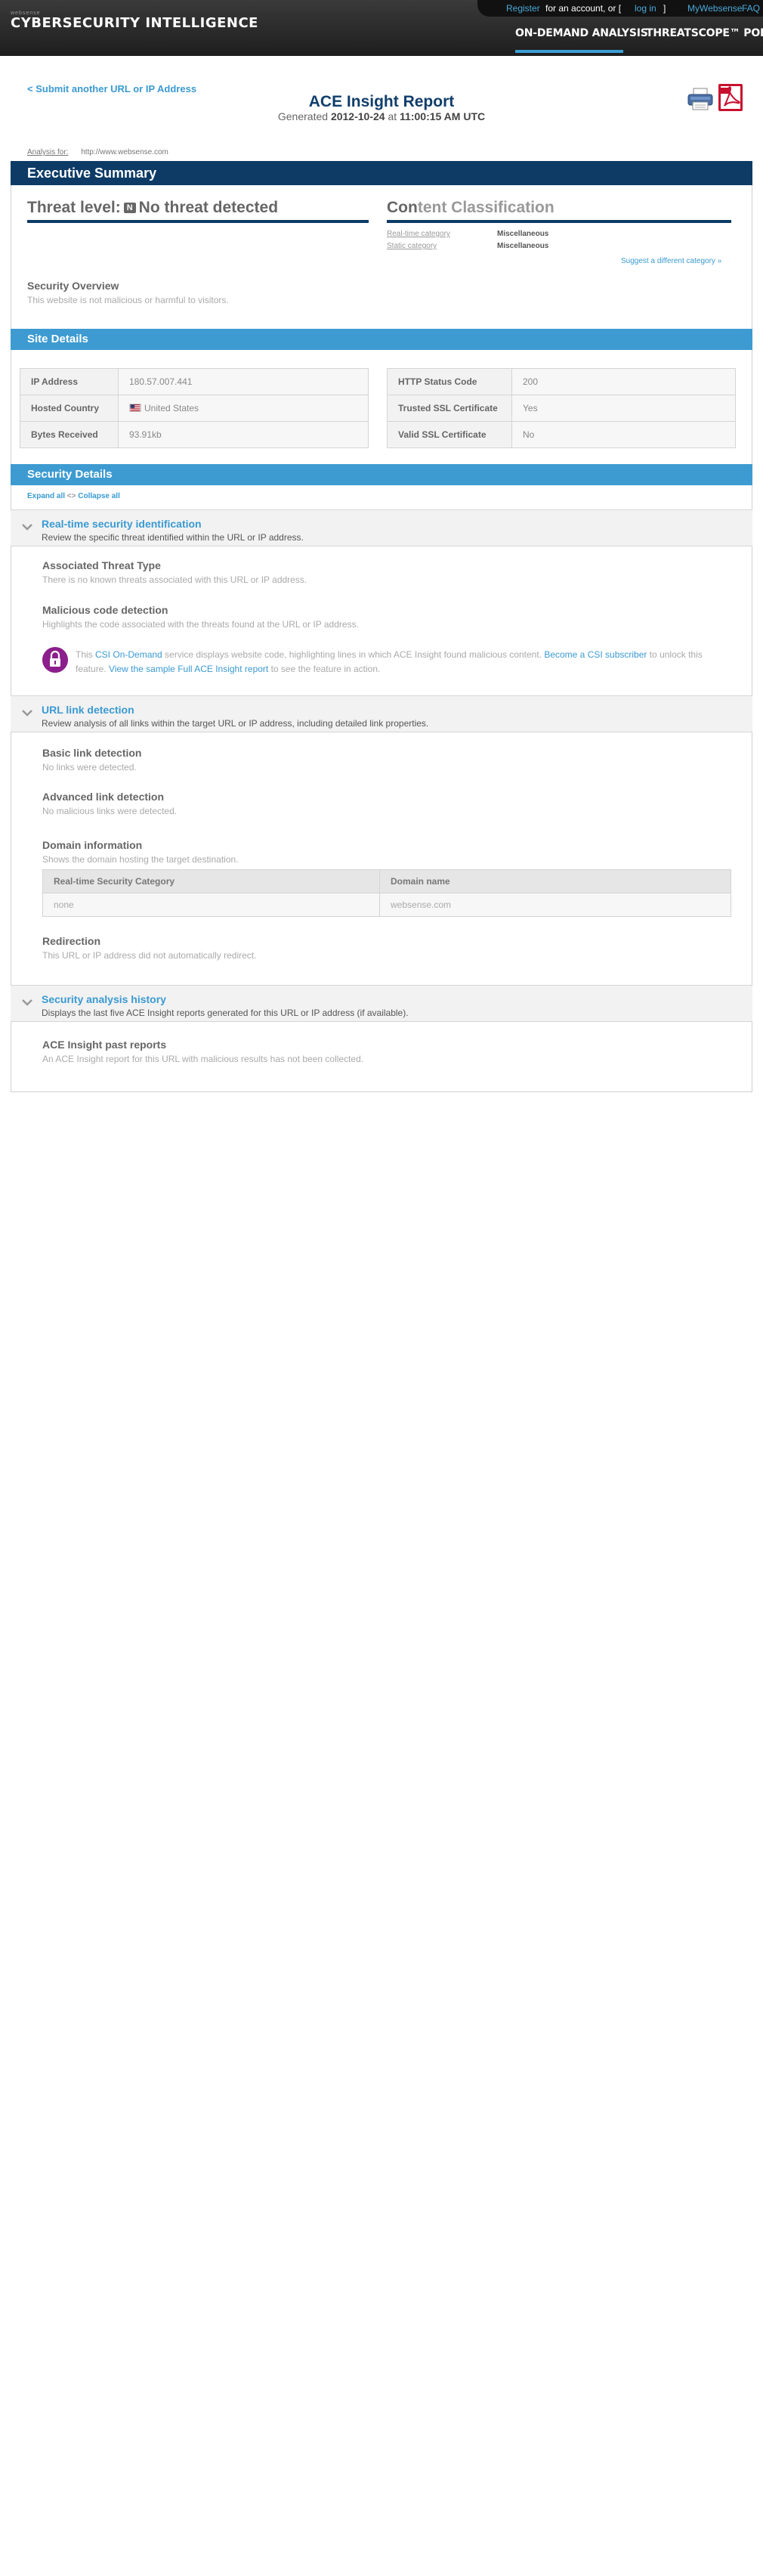 This screenshot has width=763, height=2576. I want to click on view-sample-report-link: View the sample Full ACE Insight report, so click(188, 669).